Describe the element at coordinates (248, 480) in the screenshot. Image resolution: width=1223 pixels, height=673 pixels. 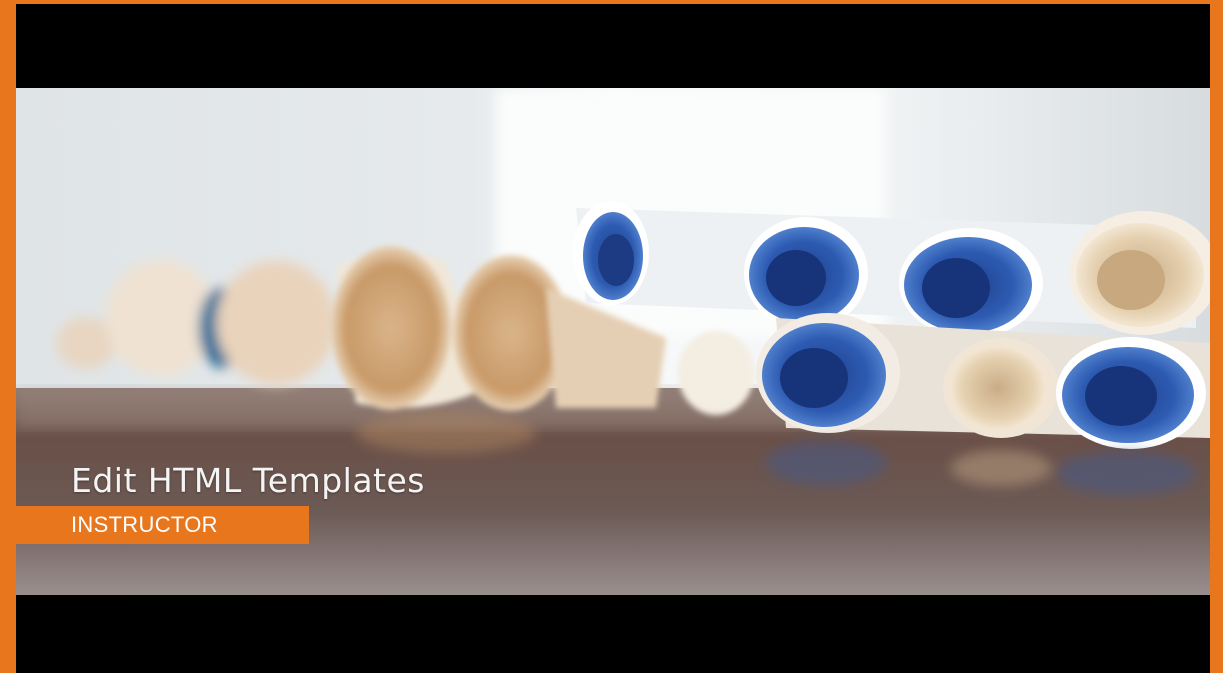
I see `video-title: Edit HTML Templates` at that location.